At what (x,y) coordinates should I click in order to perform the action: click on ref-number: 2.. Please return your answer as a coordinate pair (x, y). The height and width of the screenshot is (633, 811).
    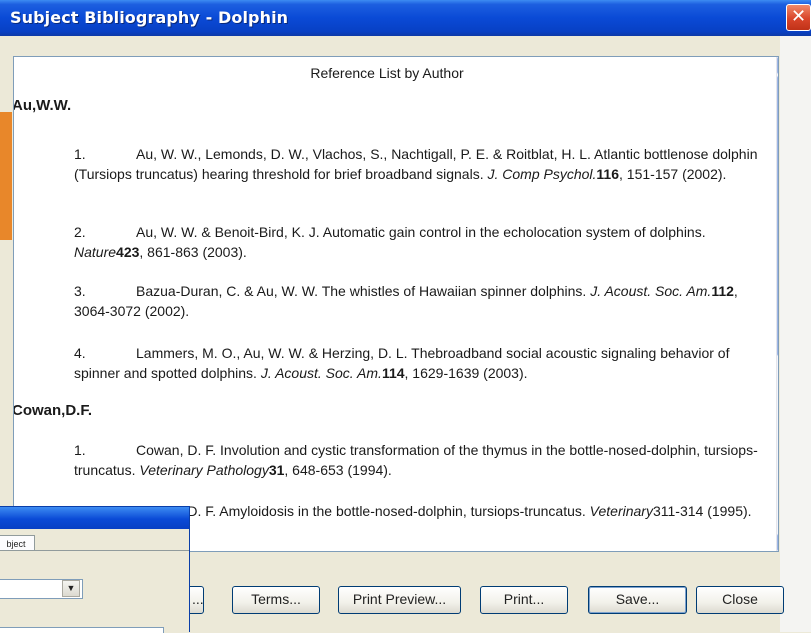
    Looking at the image, I should click on (80, 232).